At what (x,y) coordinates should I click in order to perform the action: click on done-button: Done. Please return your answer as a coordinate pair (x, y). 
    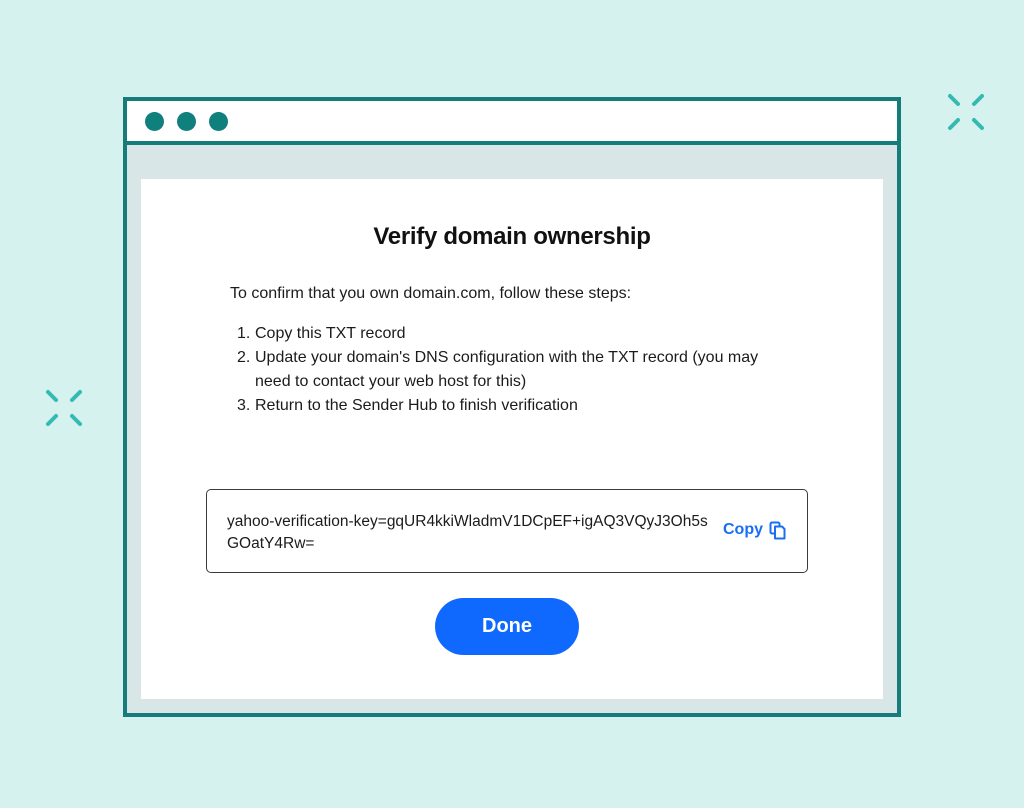
    Looking at the image, I should click on (507, 626).